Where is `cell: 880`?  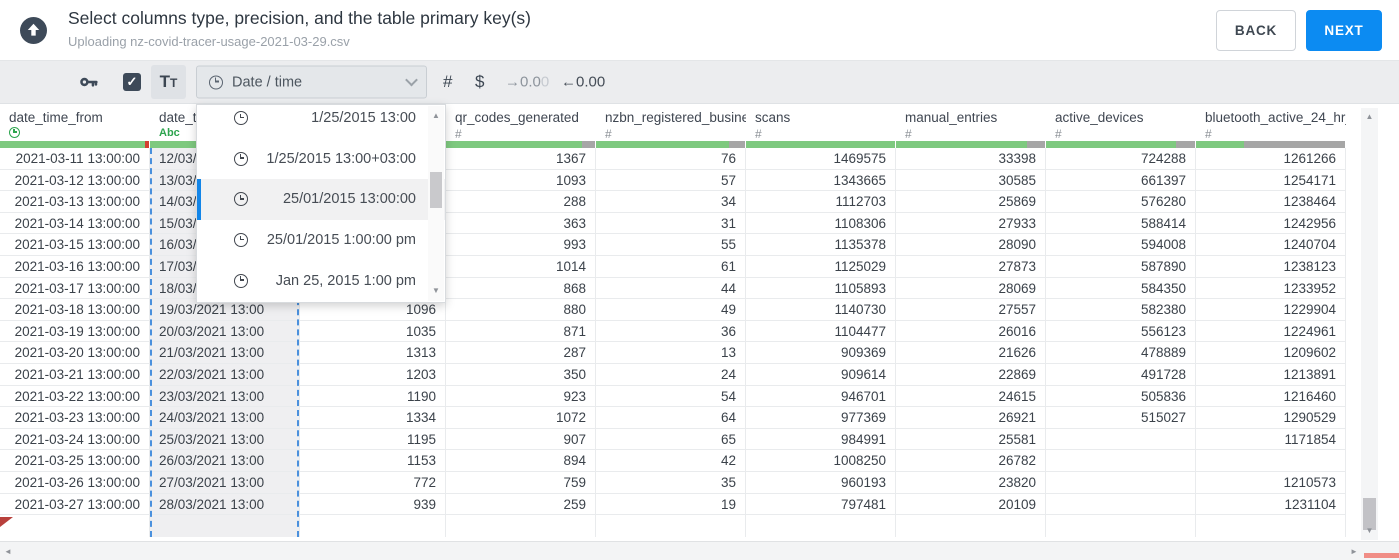 cell: 880 is located at coordinates (521, 310).